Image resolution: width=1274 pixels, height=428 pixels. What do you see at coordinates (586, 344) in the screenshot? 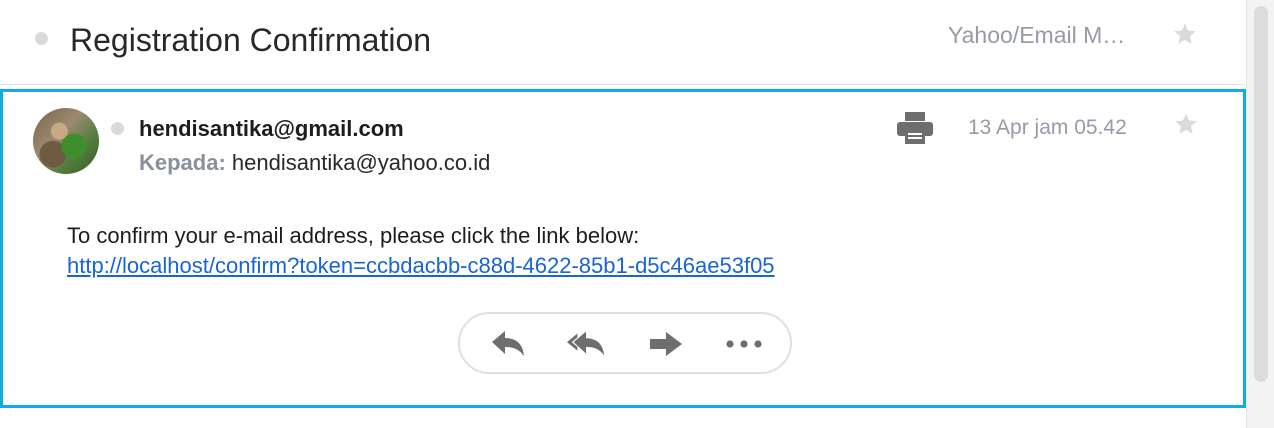
I see `reply-all-icon` at bounding box center [586, 344].